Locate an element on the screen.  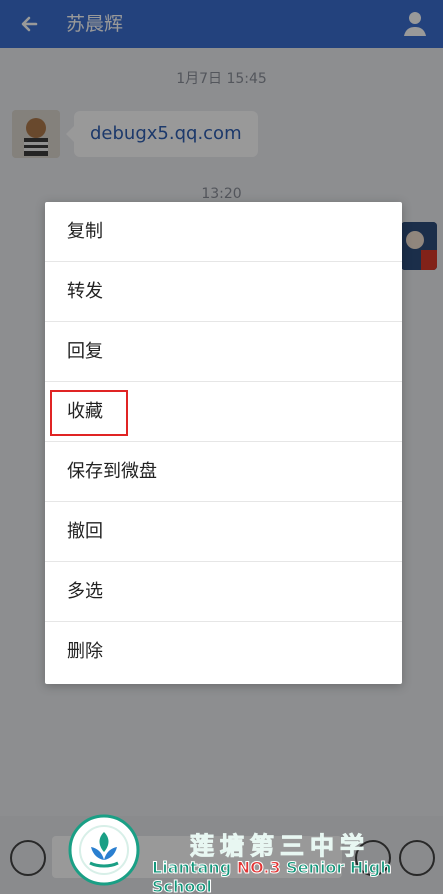
menu-item-label: 复制 is located at coordinates (85, 231).